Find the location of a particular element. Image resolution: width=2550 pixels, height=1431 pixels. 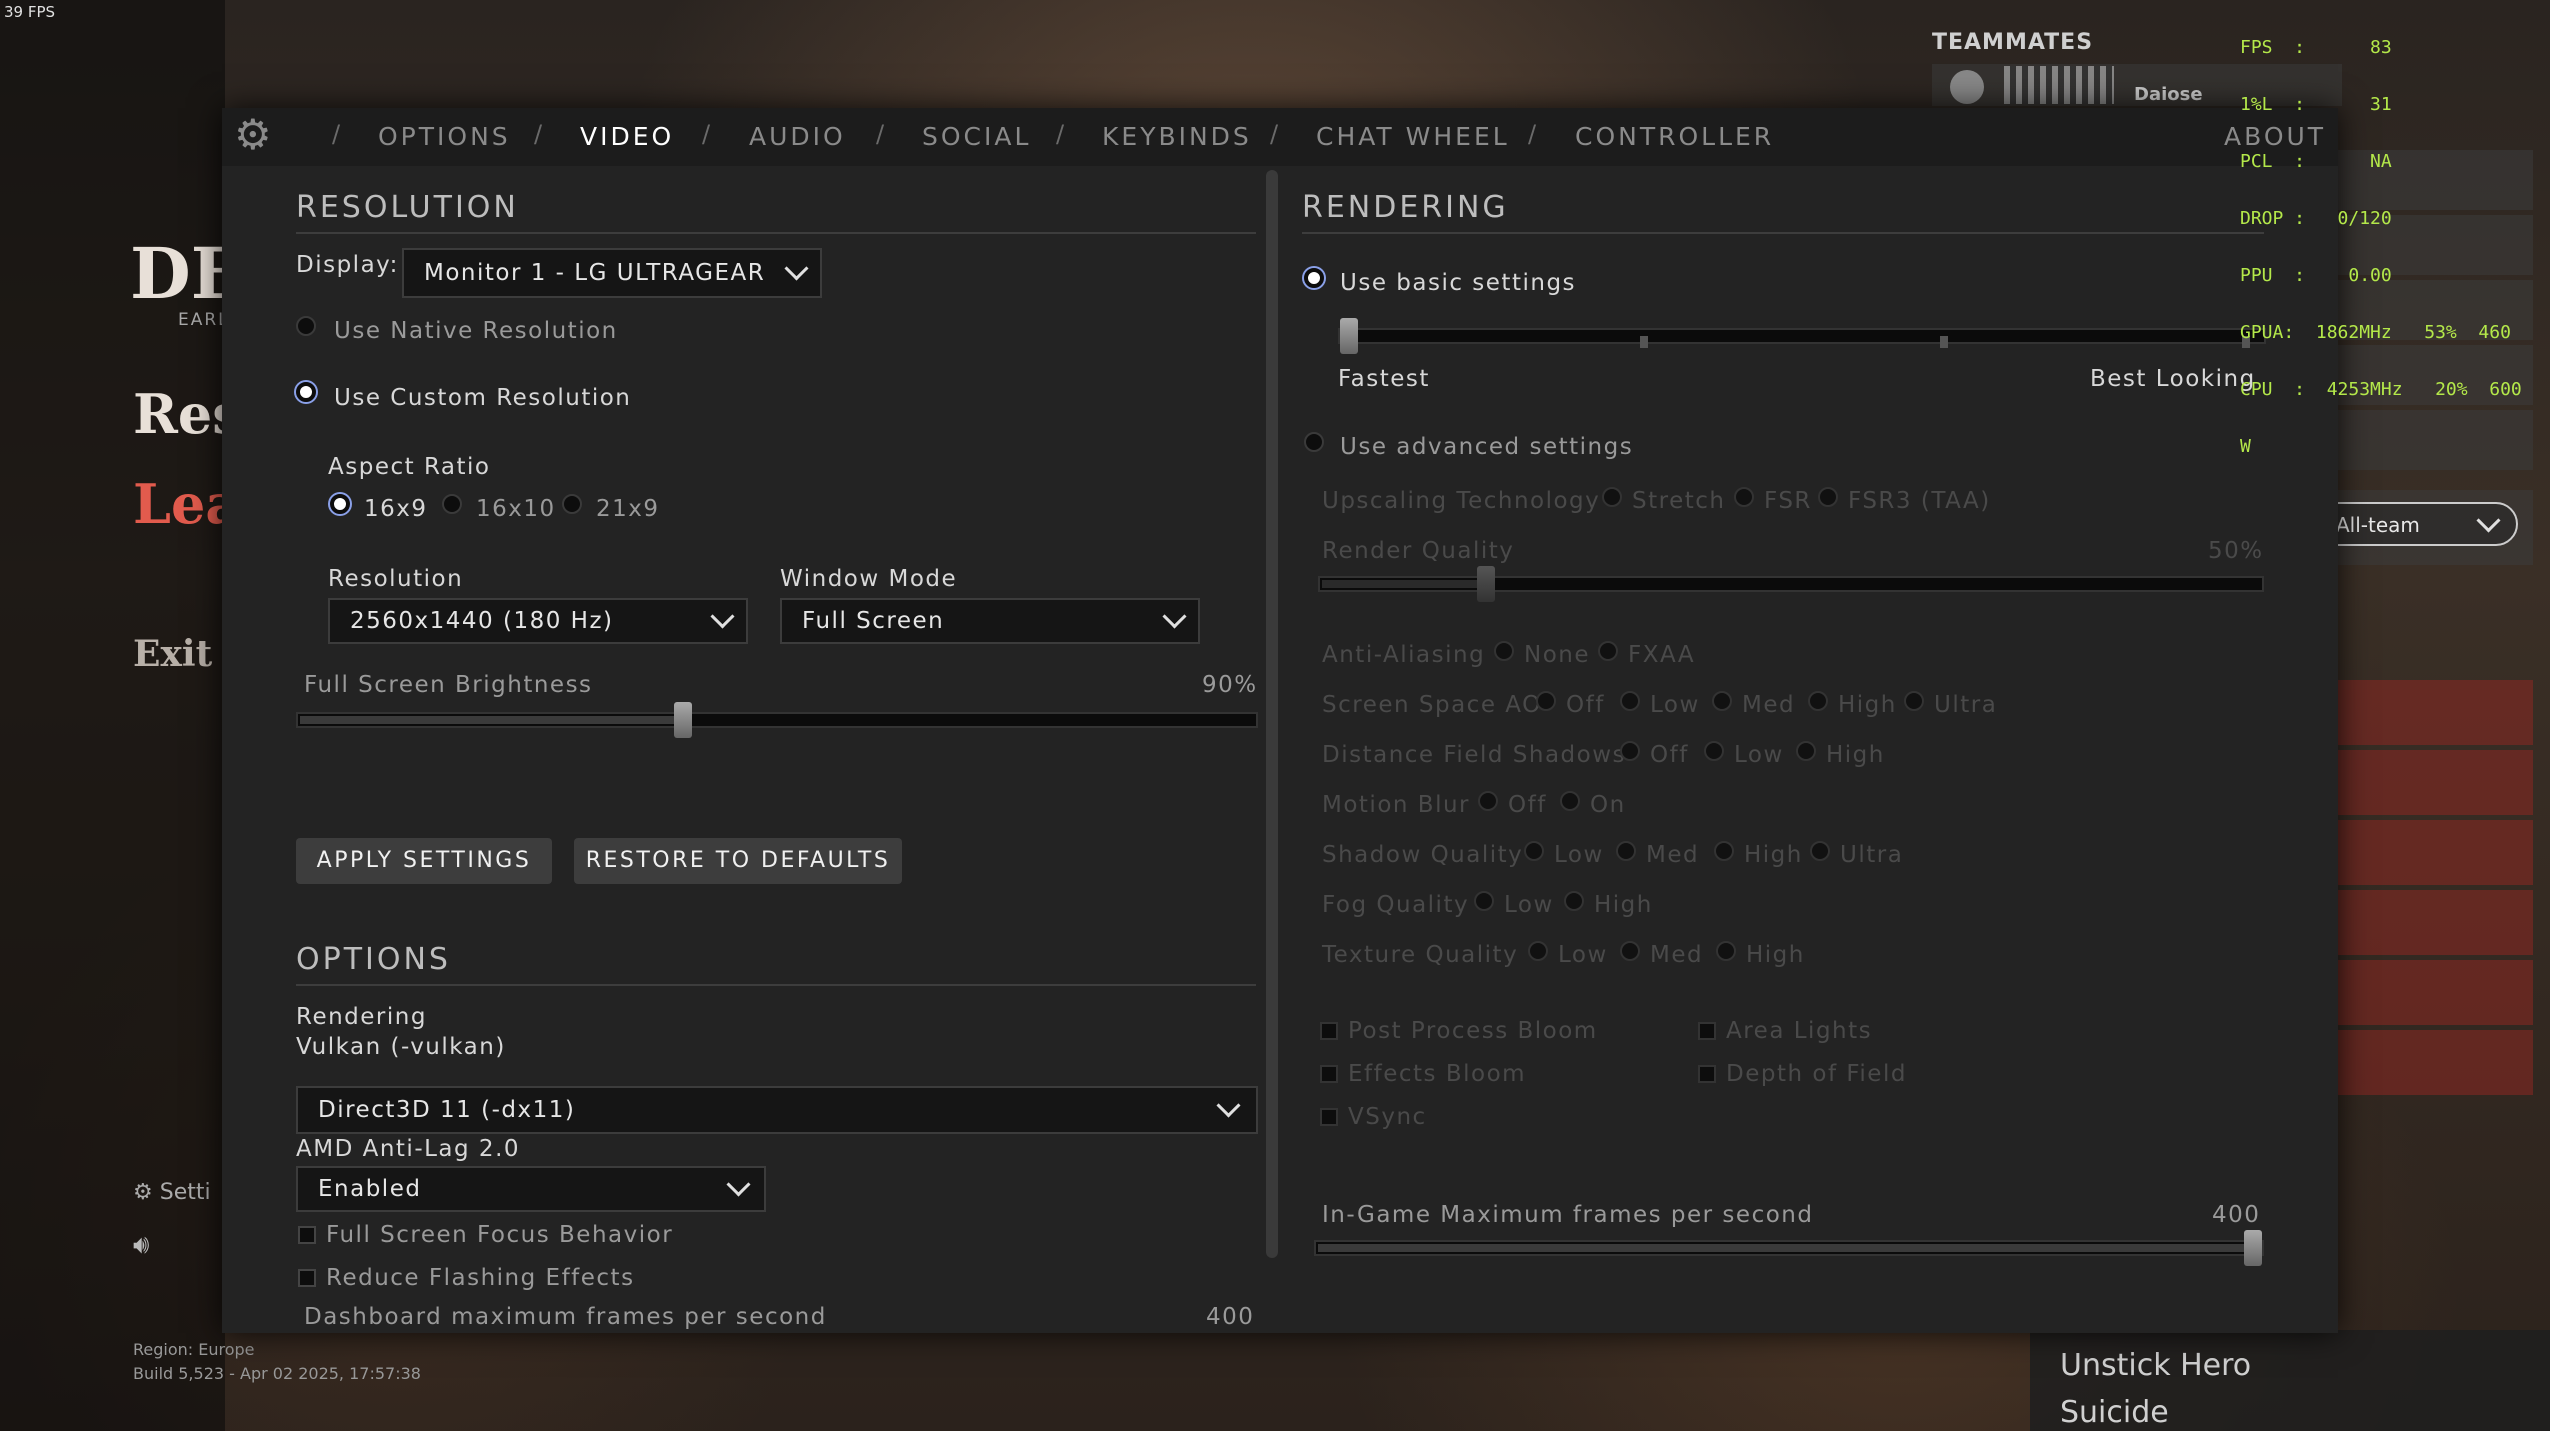

upscaling-fsr-radio is located at coordinates (1744, 497).